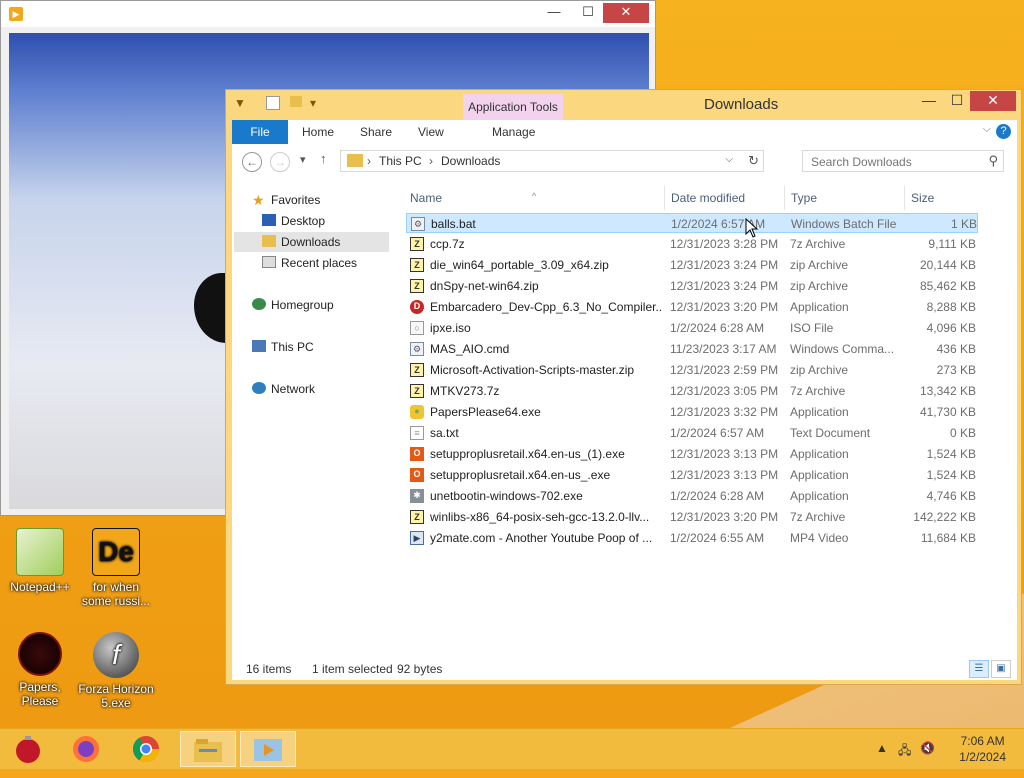 The image size is (1024, 778). Describe the element at coordinates (535, 198) in the screenshot. I see `column-header-name: Name ^` at that location.